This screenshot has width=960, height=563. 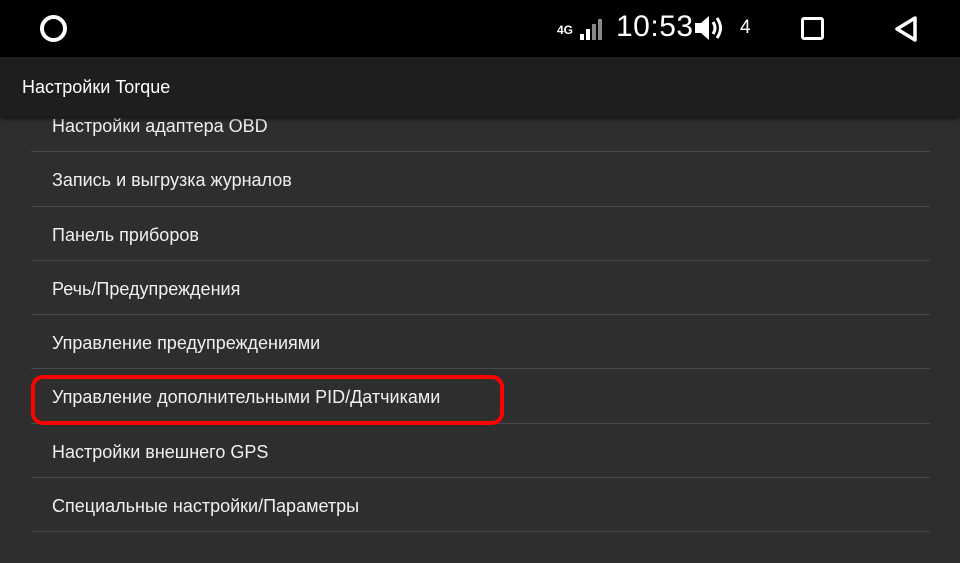 I want to click on signal-icon, so click(x=591, y=29).